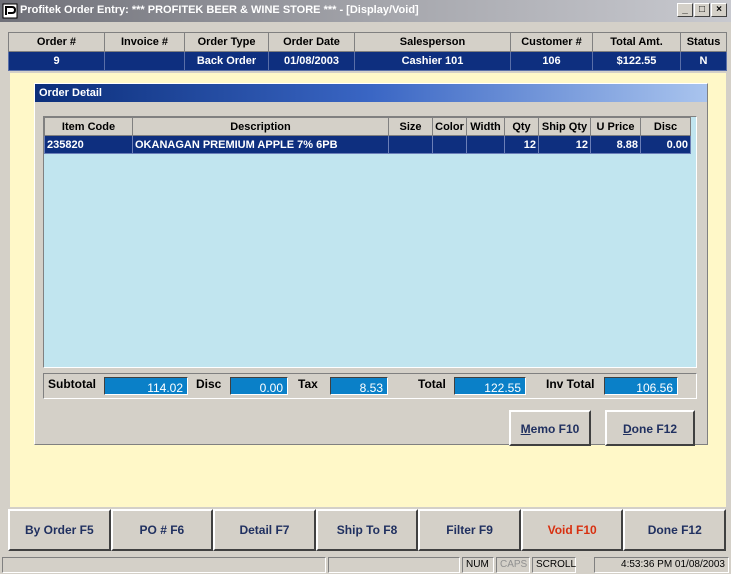  I want to click on done-label: one F12, so click(654, 429).